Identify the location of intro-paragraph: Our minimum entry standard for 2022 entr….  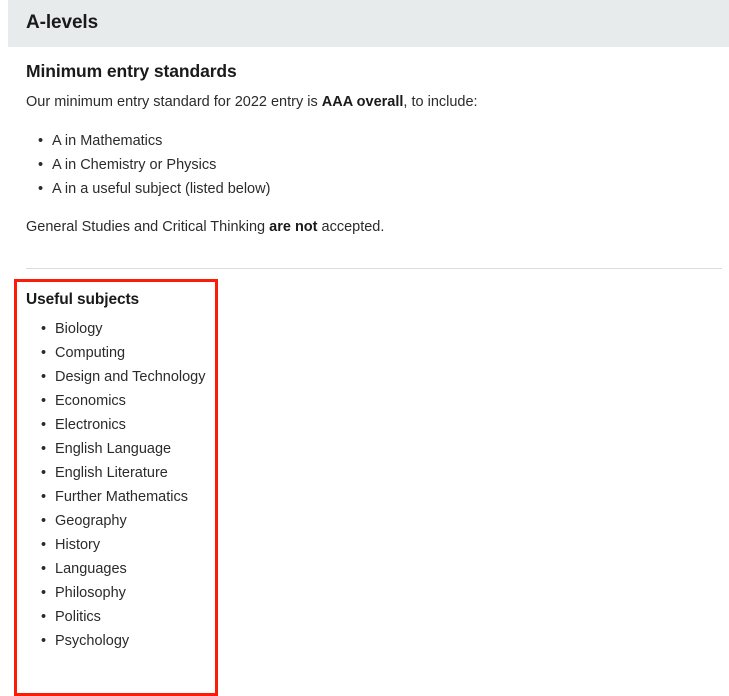
(364, 97).